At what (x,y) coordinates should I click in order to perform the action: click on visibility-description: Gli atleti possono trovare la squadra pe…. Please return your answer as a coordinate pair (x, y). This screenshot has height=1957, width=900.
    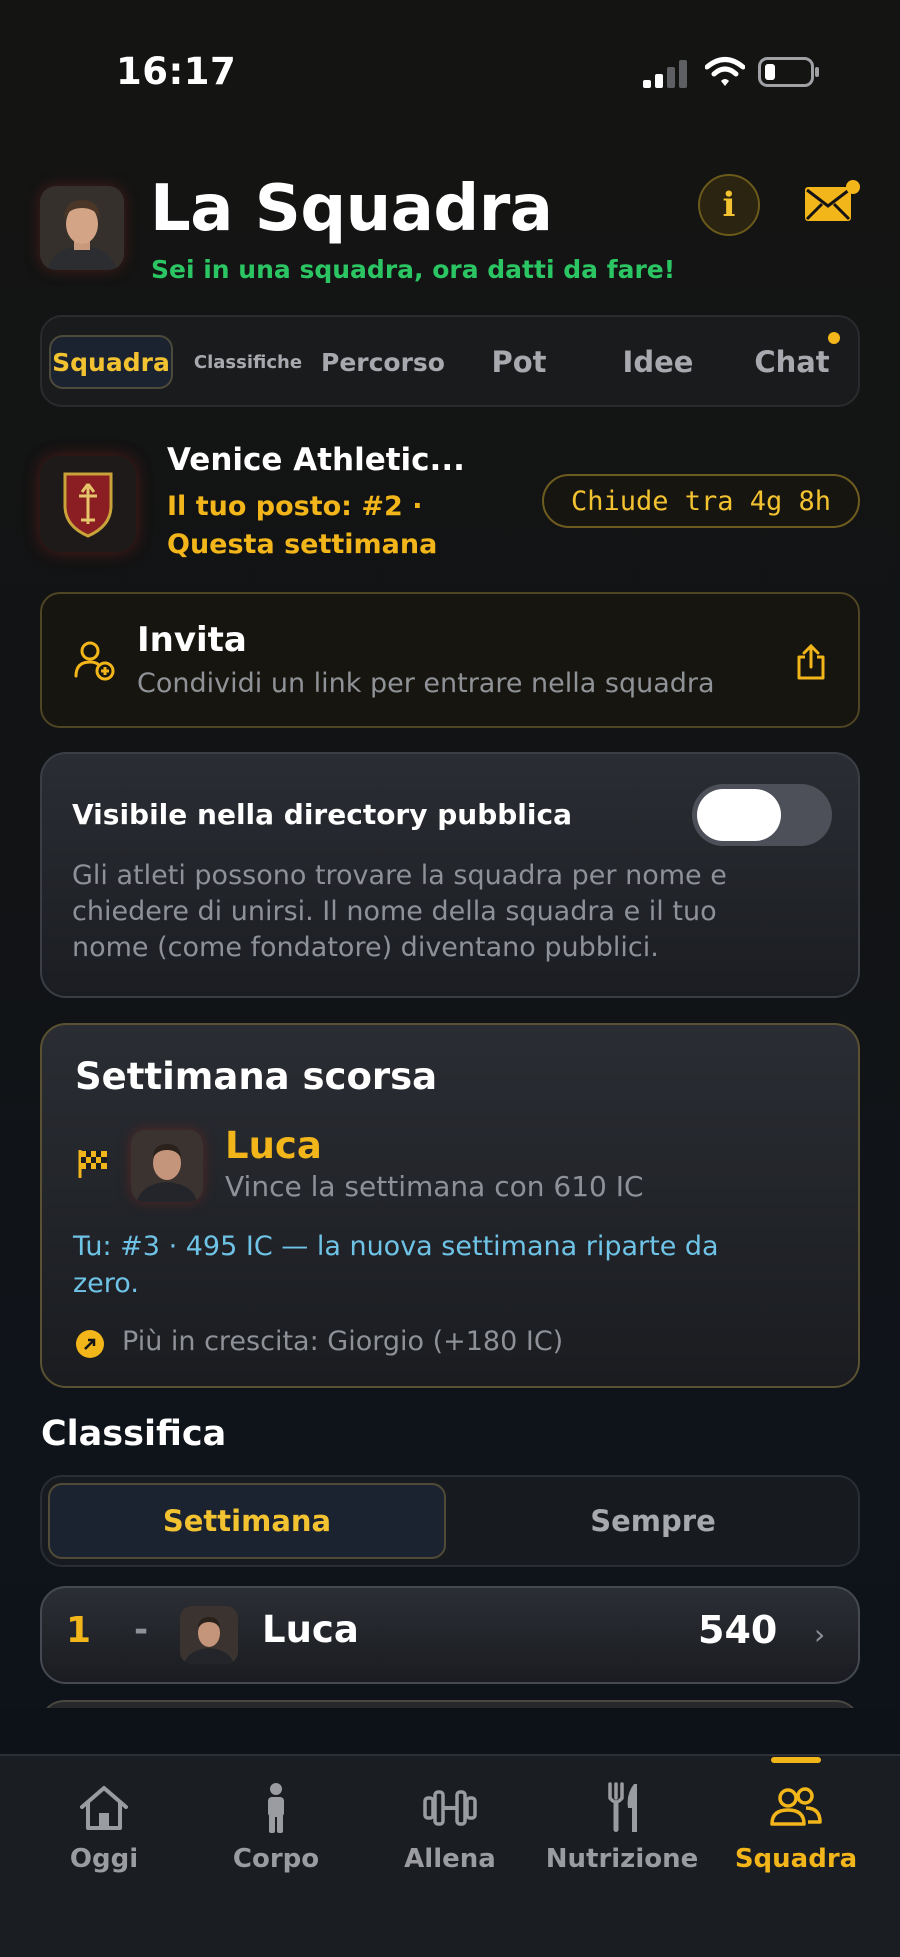
    Looking at the image, I should click on (399, 911).